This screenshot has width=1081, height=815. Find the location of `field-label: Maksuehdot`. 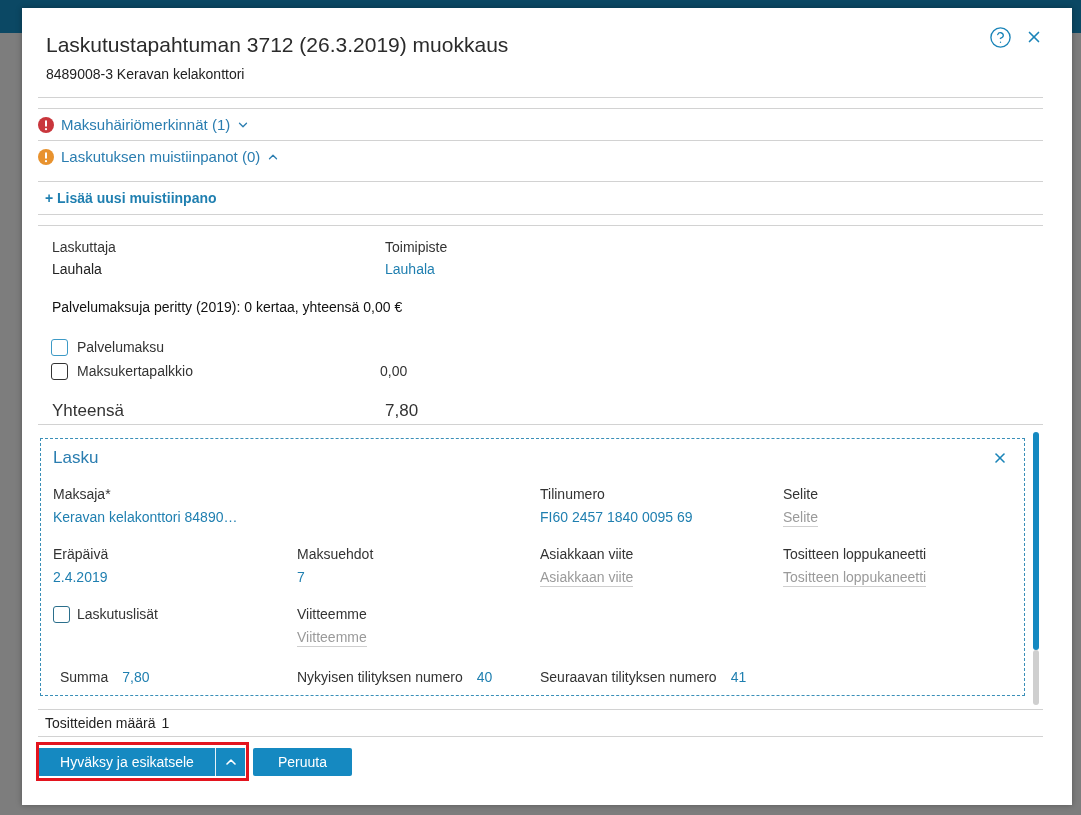

field-label: Maksuehdot is located at coordinates (335, 554).